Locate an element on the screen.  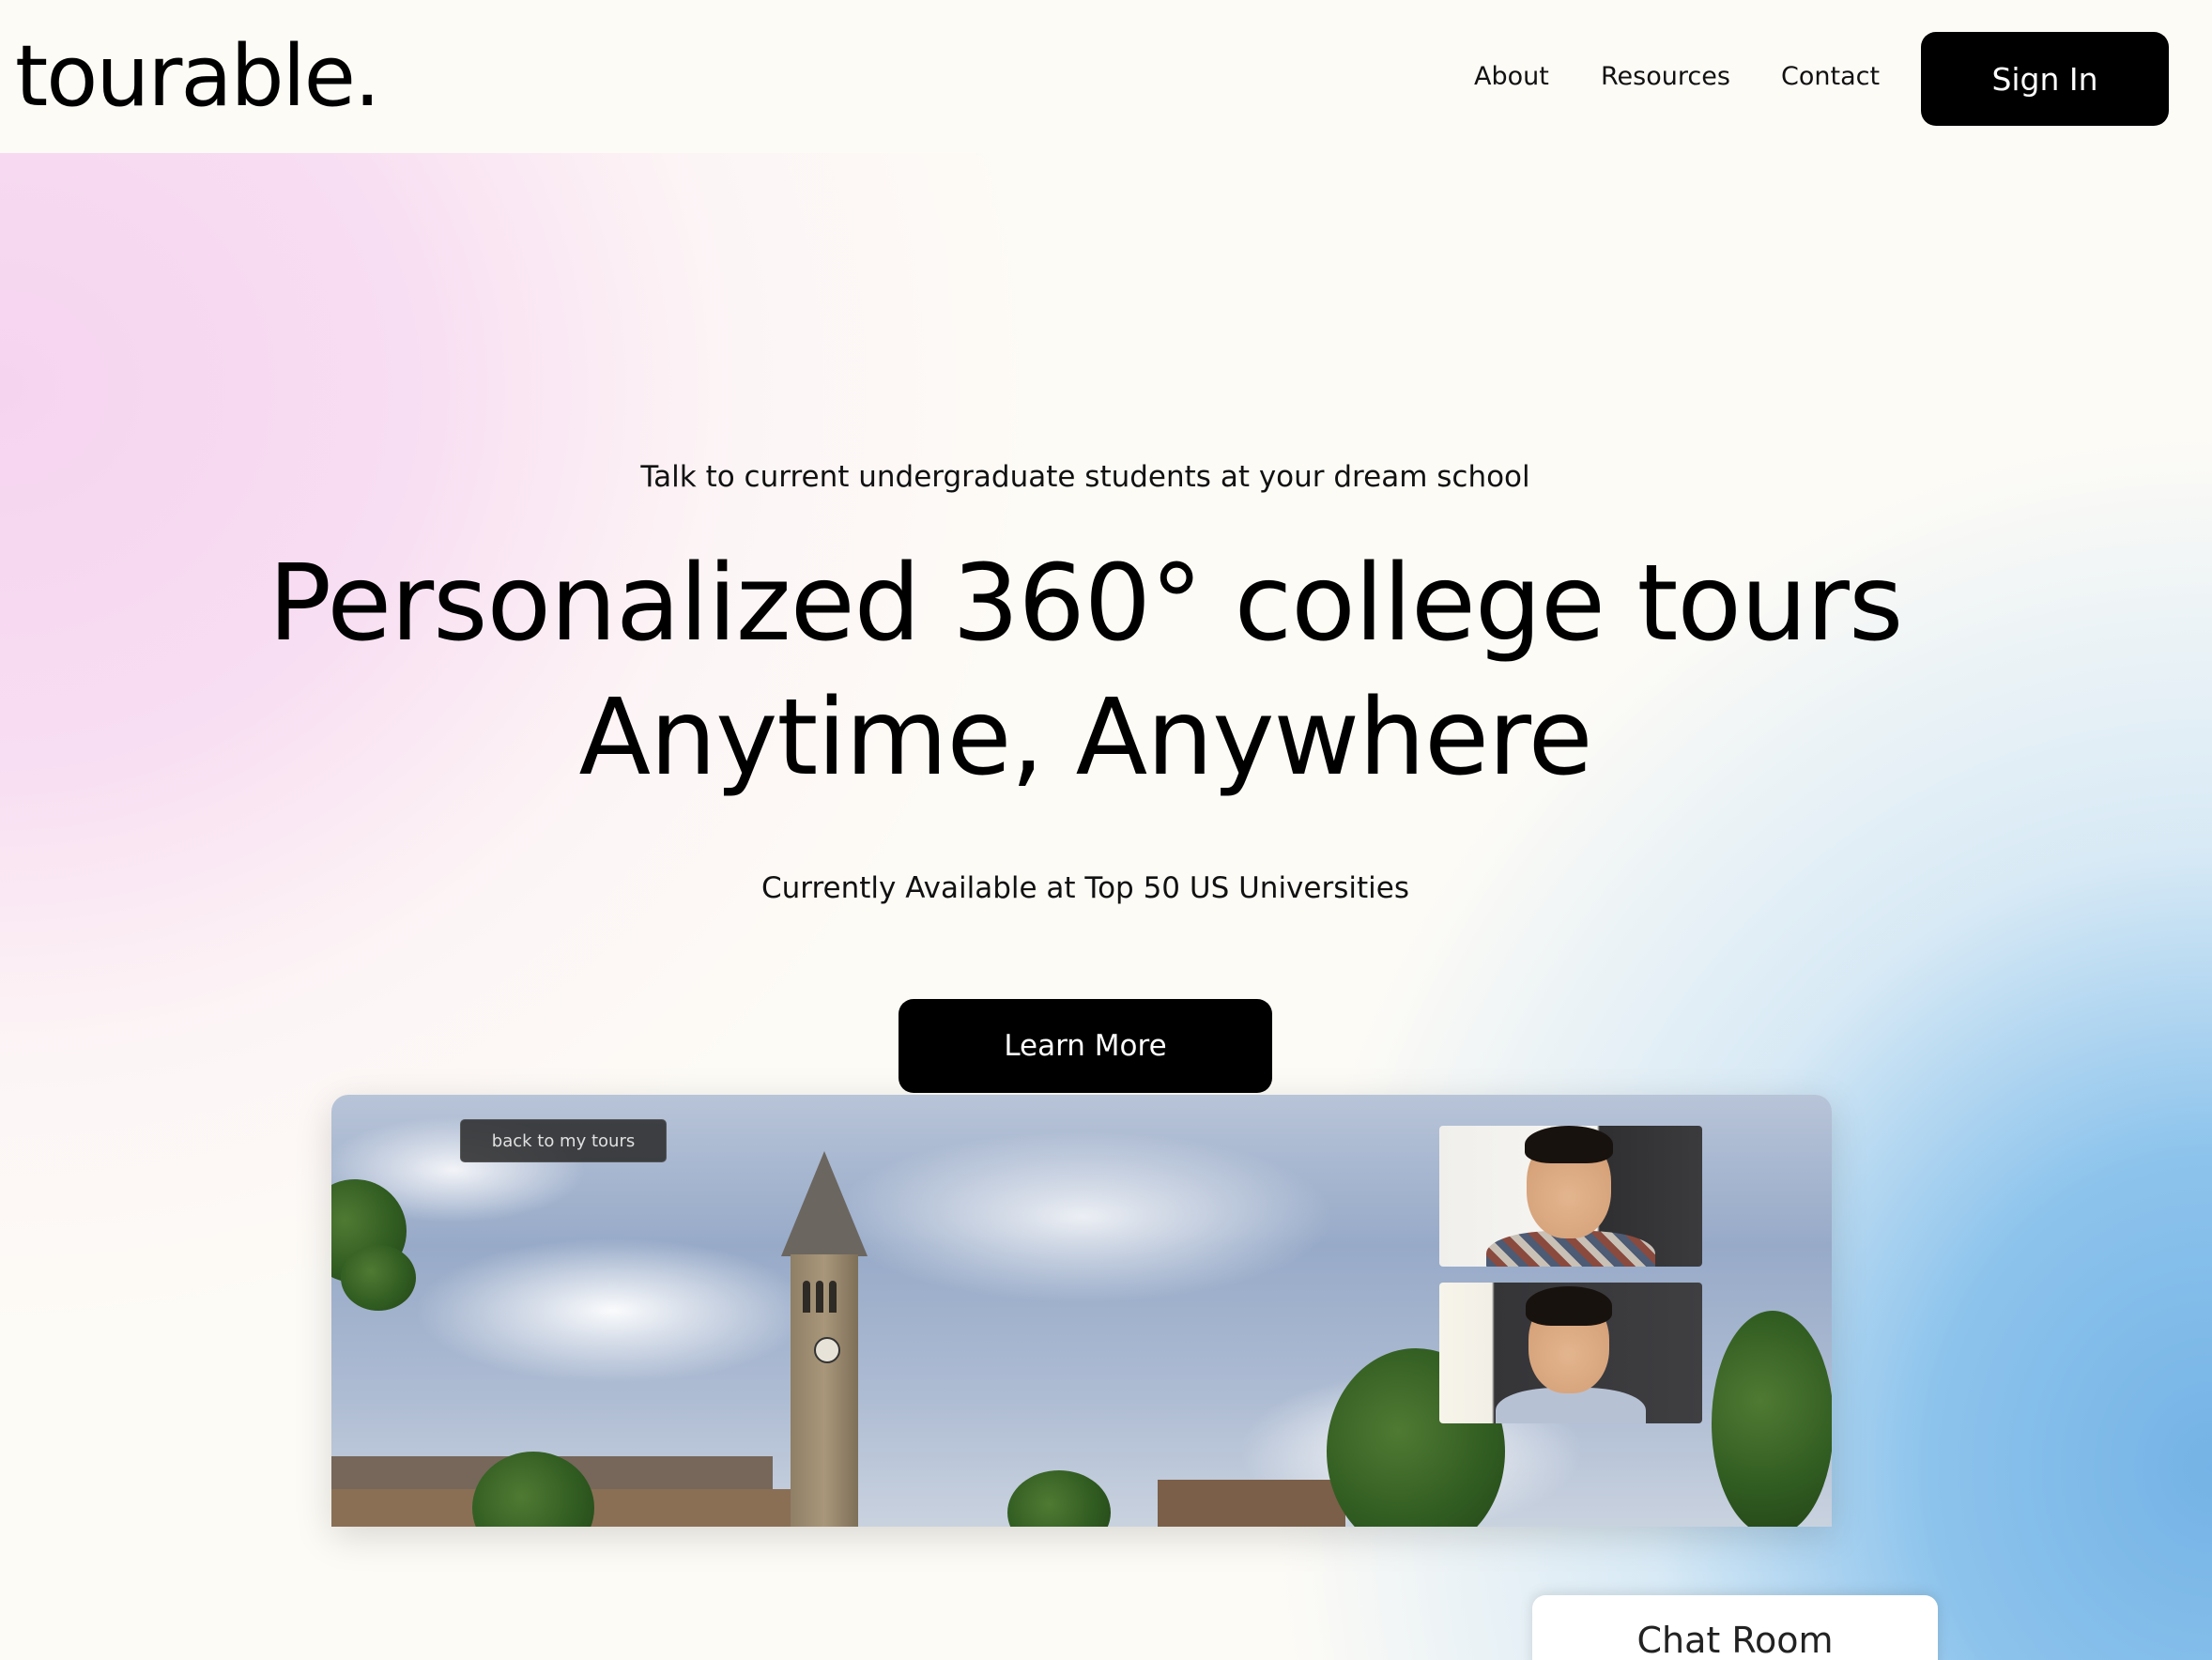
clock-tower-spire is located at coordinates (824, 1203).